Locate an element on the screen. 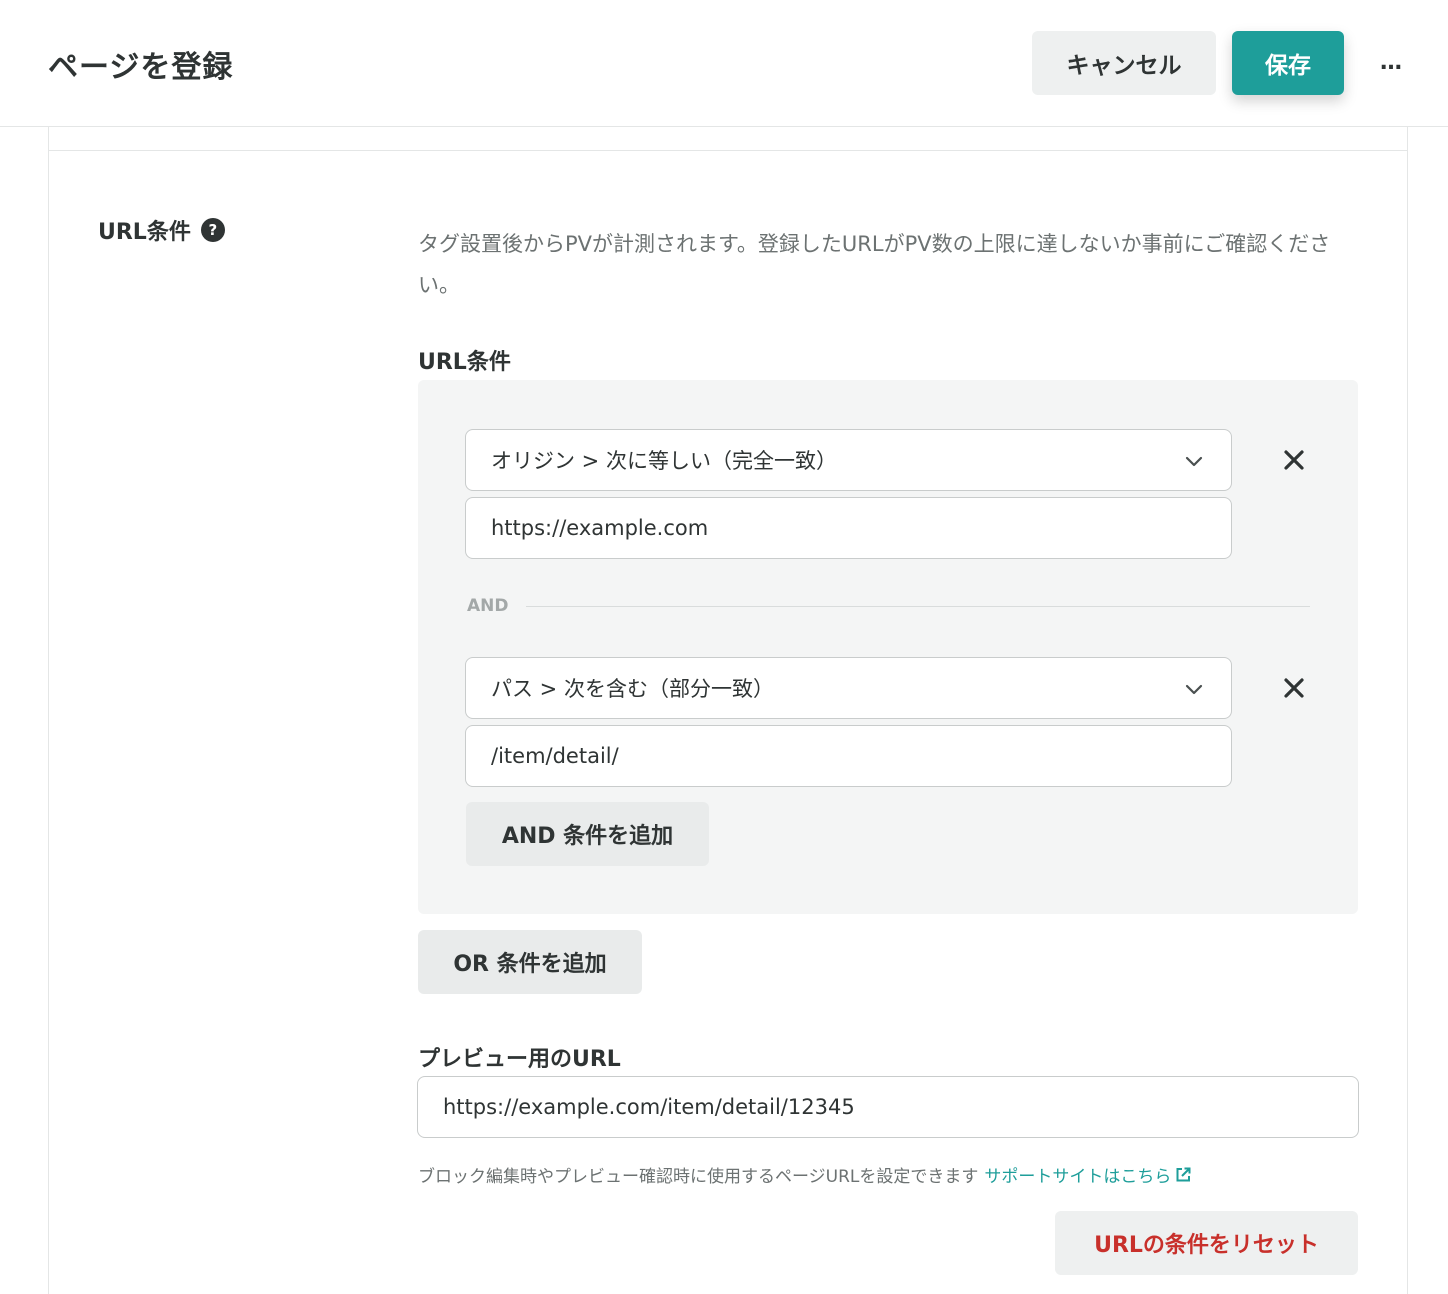  condition-type-select: オリジン > 次に等しい（完全一致） is located at coordinates (848, 460).